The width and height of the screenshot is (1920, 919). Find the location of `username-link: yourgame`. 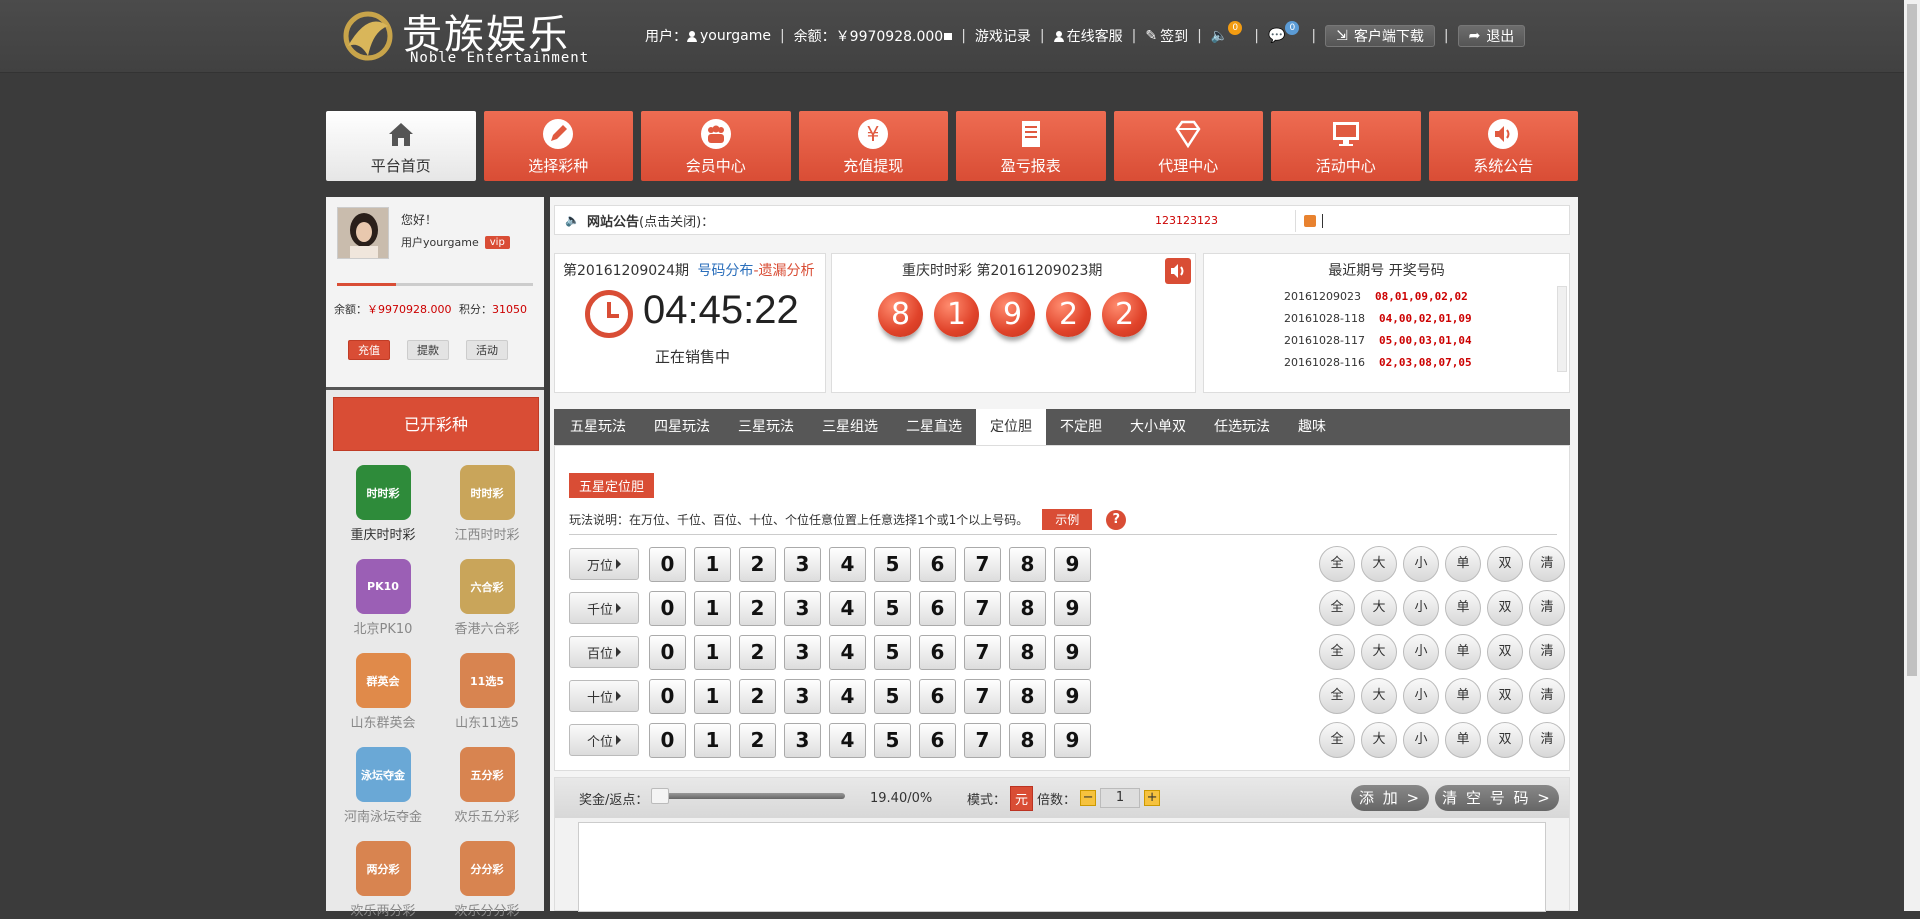

username-link: yourgame is located at coordinates (729, 36).